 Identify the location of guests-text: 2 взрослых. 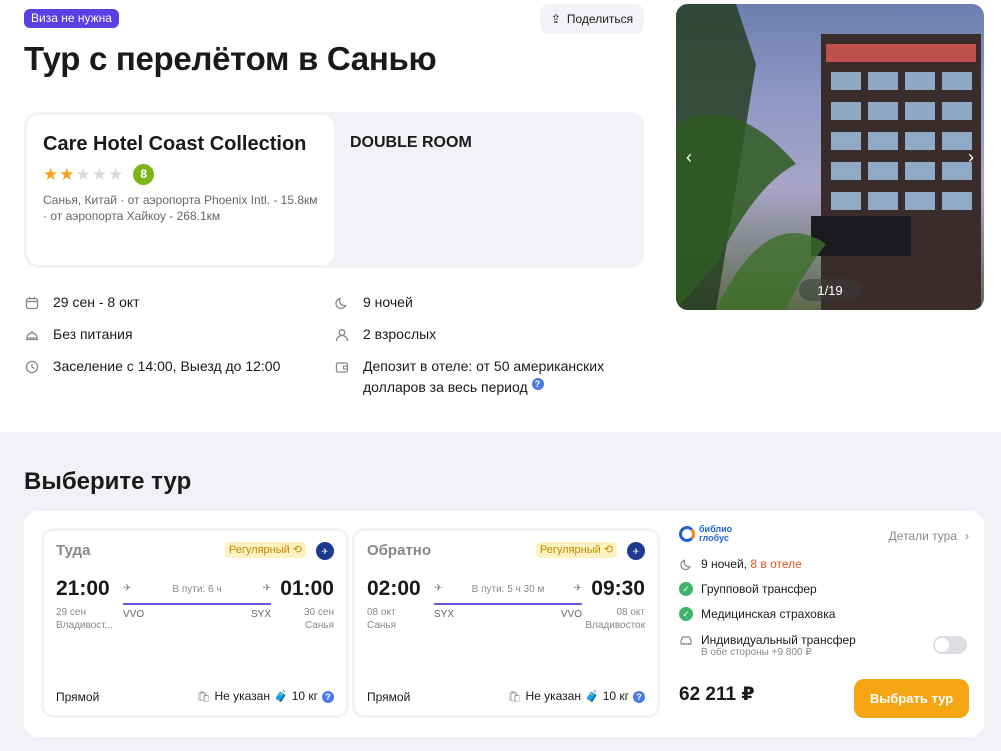
(400, 334).